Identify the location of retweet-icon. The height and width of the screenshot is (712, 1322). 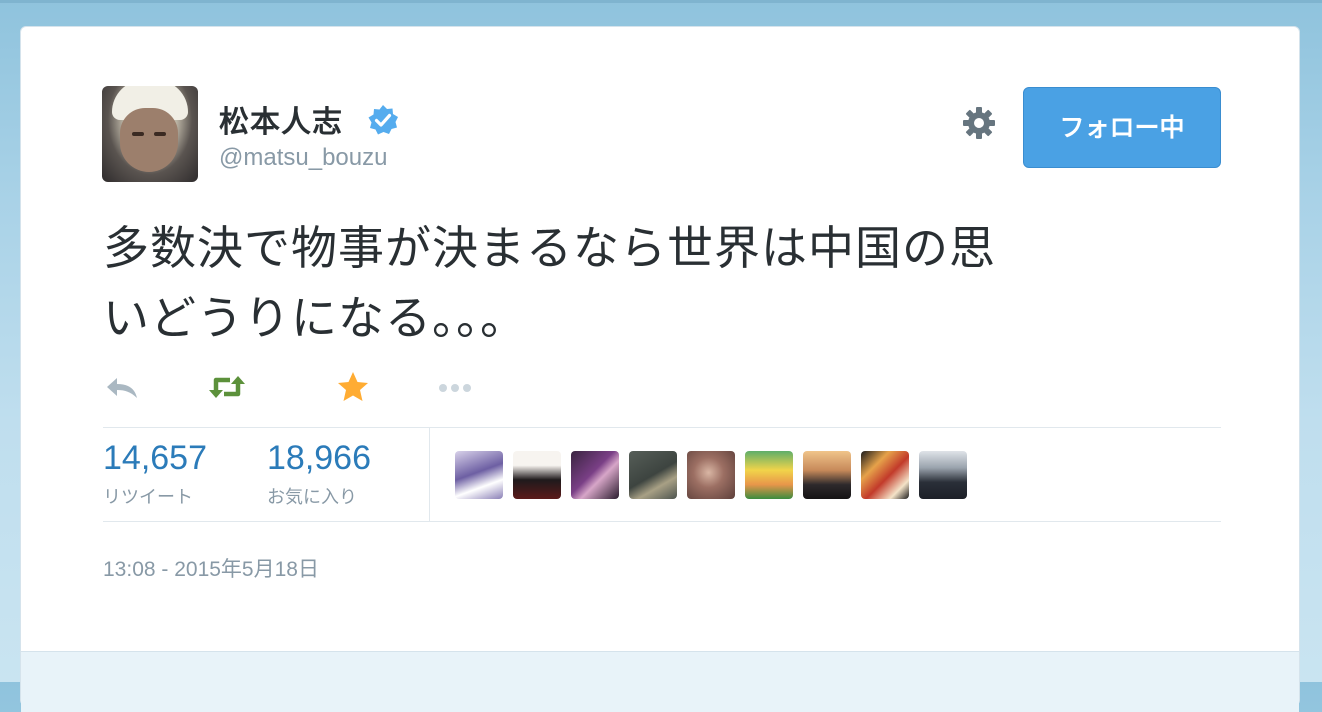
(227, 387).